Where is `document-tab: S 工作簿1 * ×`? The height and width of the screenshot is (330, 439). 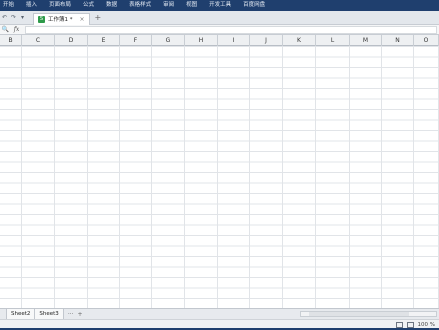 document-tab: S 工作簿1 * × is located at coordinates (61, 18).